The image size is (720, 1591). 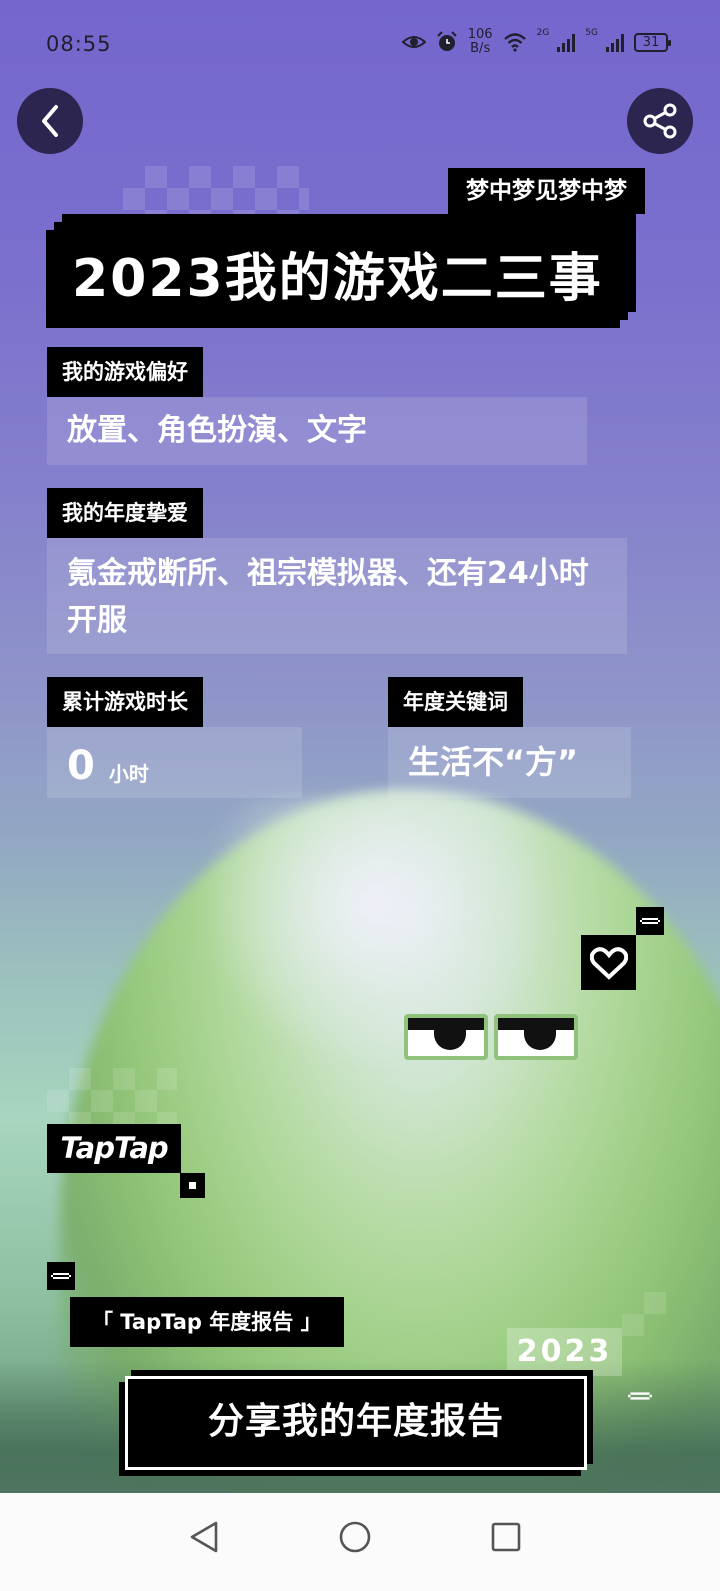 What do you see at coordinates (536, 1037) in the screenshot?
I see `creature-eye-right` at bounding box center [536, 1037].